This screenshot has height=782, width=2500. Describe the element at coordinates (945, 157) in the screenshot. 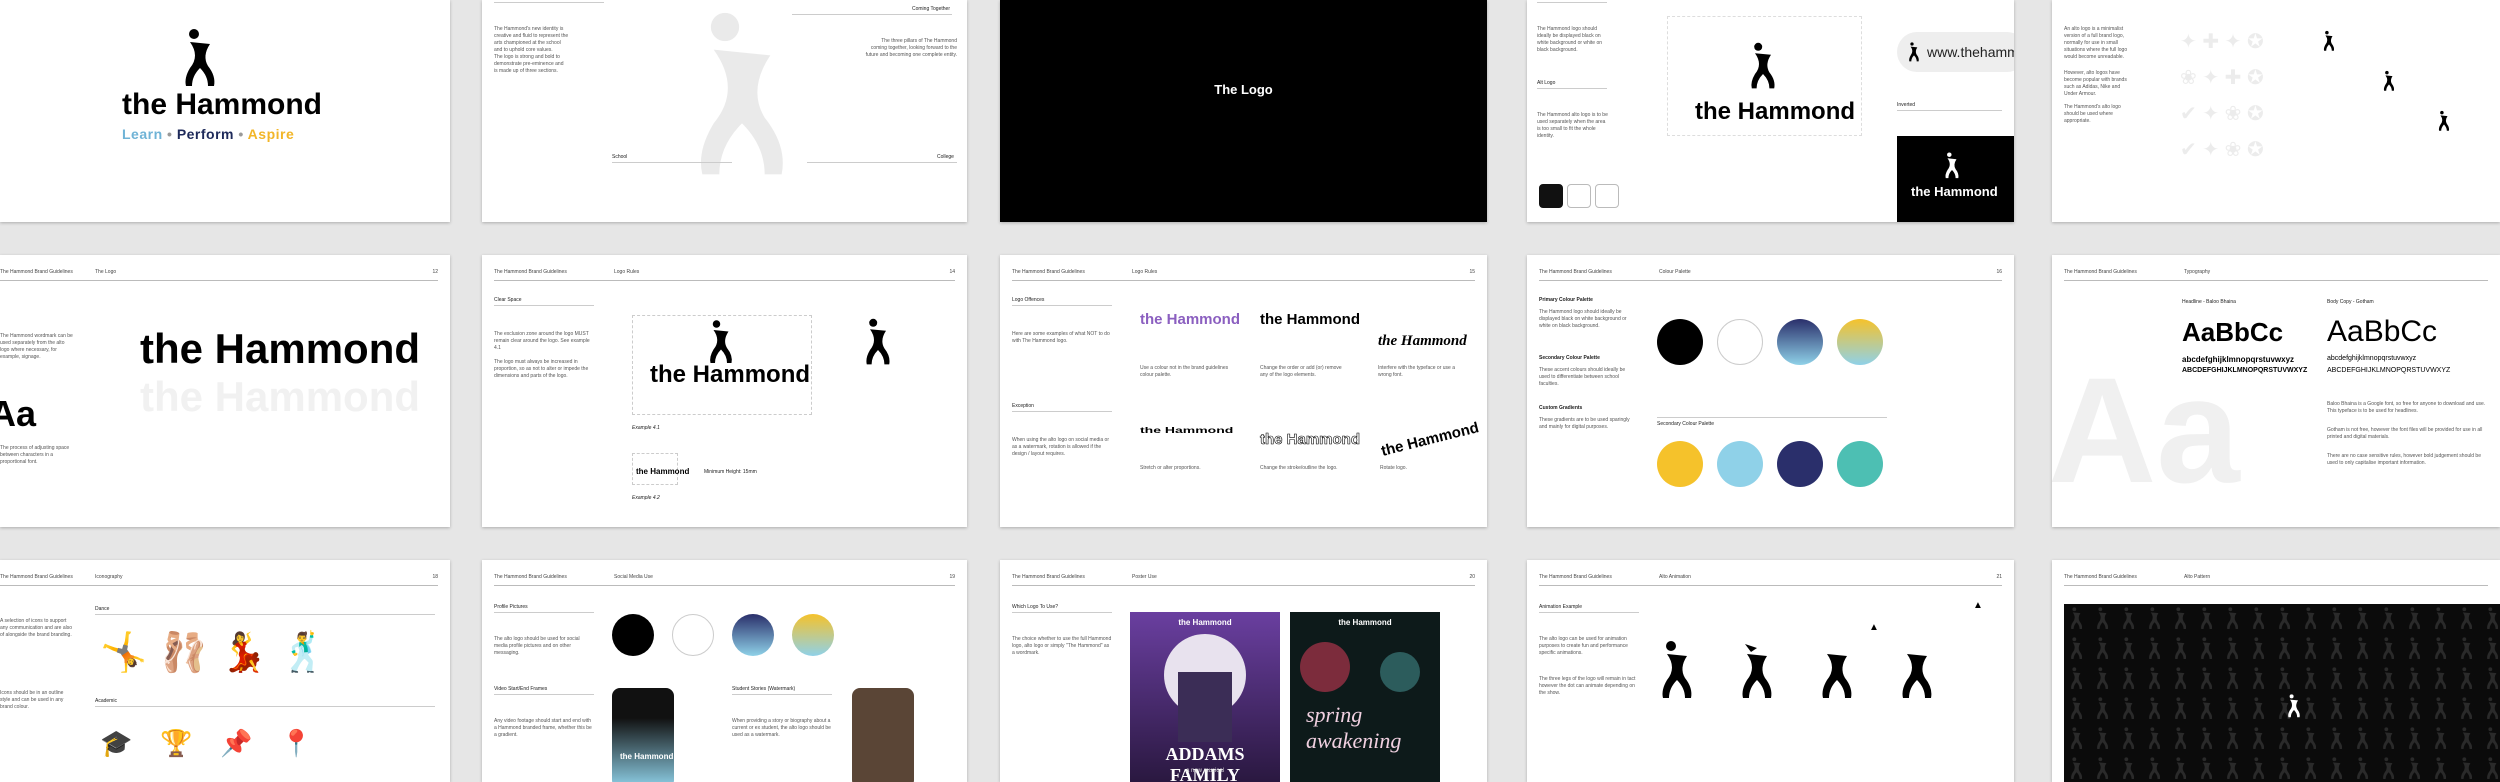

I see `college-label: College` at that location.